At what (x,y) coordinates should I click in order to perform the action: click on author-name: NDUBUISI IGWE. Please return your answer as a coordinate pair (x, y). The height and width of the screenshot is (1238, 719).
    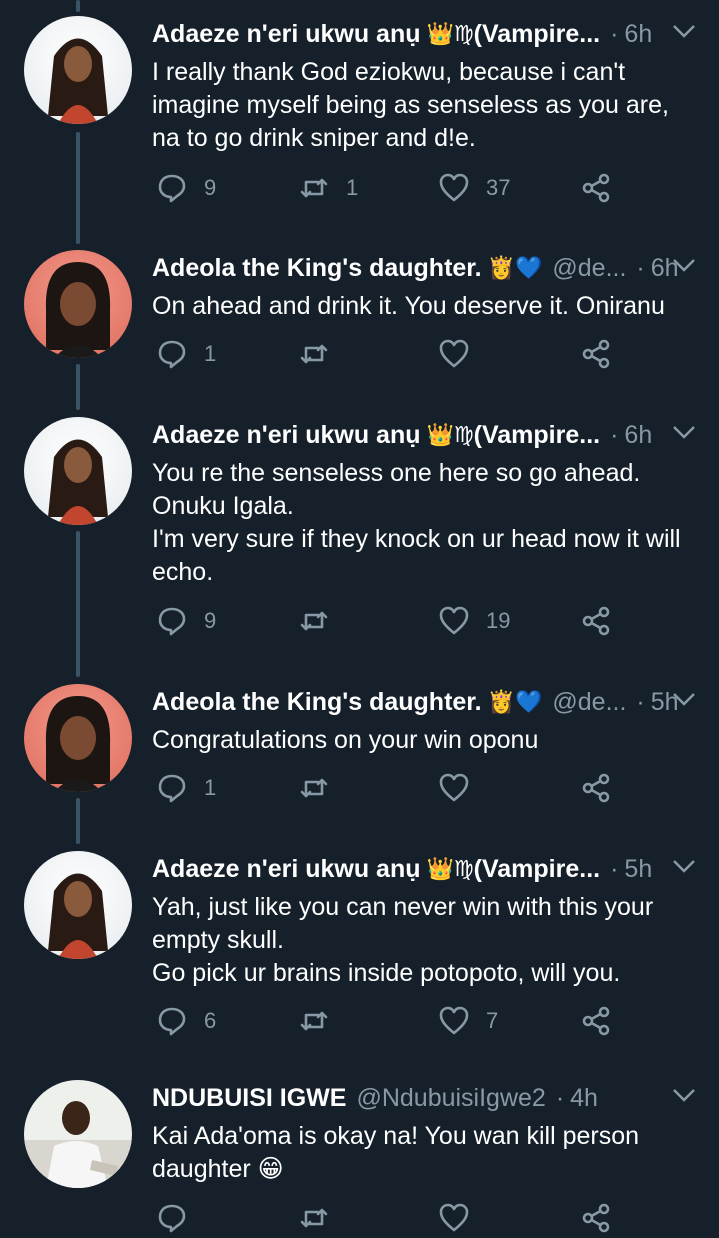
    Looking at the image, I should click on (249, 1098).